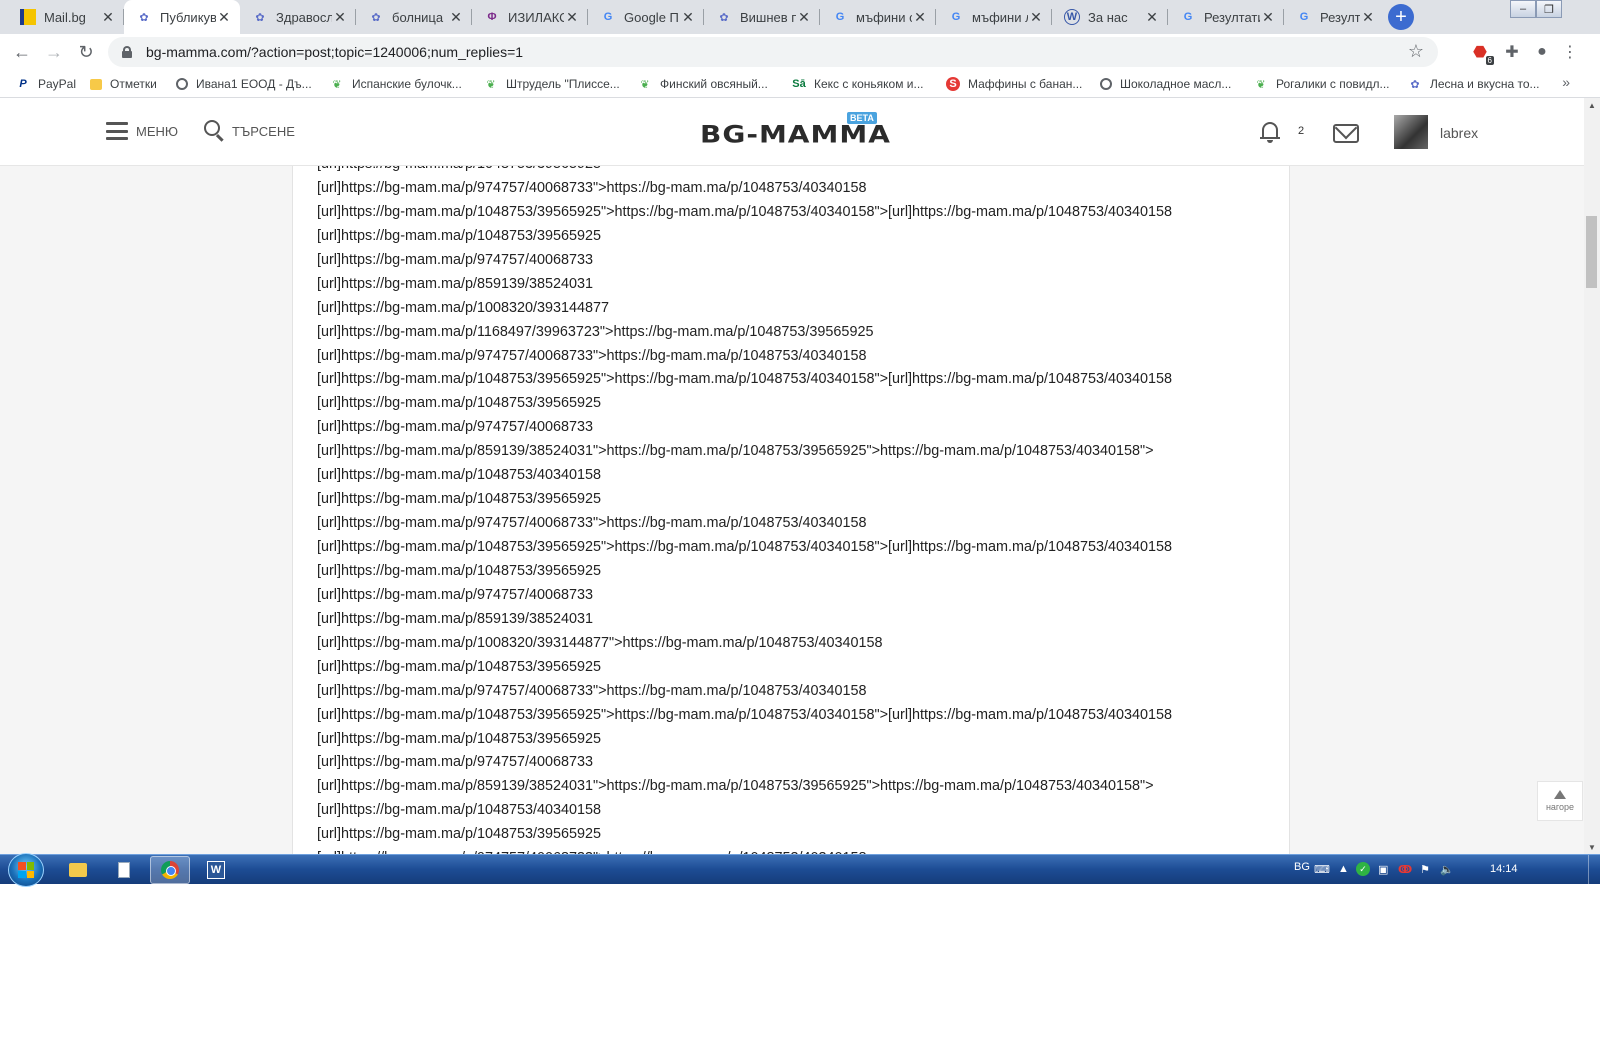 The width and height of the screenshot is (1600, 1060). I want to click on bookmark-label: PayPal, so click(57, 84).